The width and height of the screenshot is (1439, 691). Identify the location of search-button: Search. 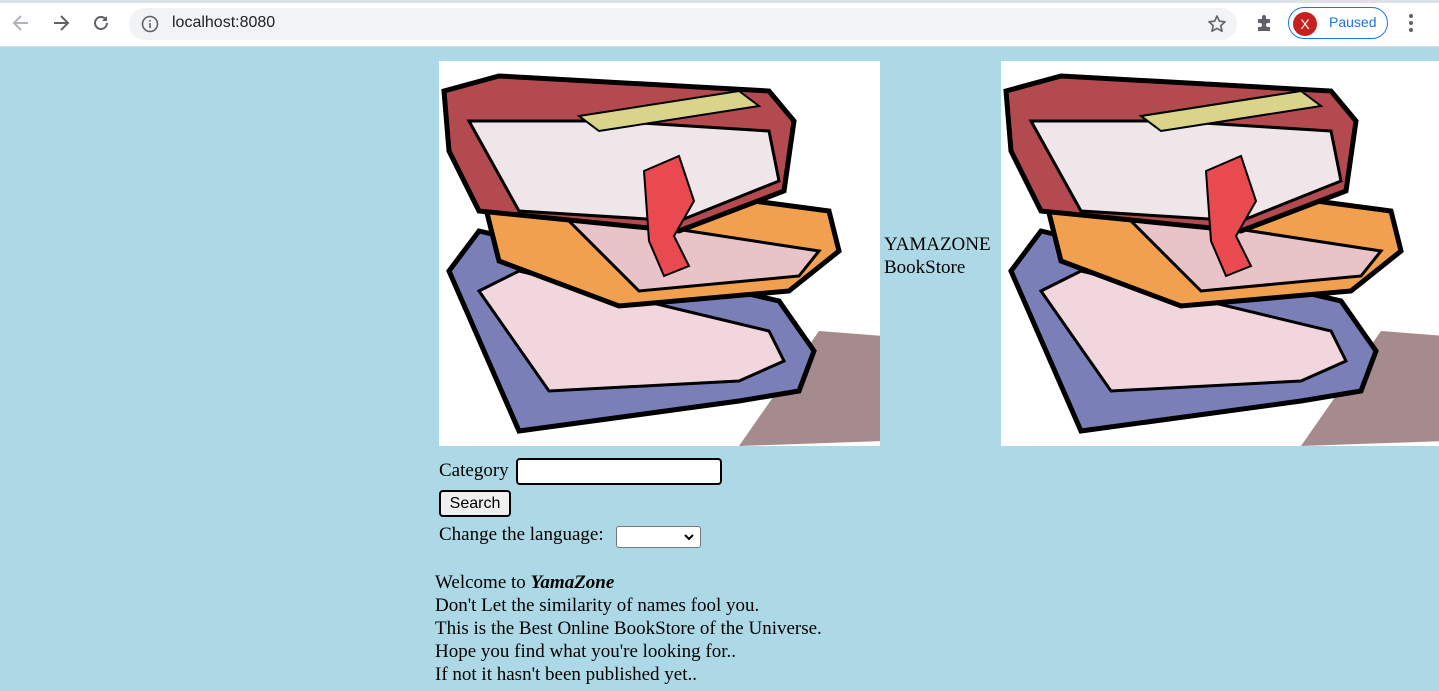
(475, 503).